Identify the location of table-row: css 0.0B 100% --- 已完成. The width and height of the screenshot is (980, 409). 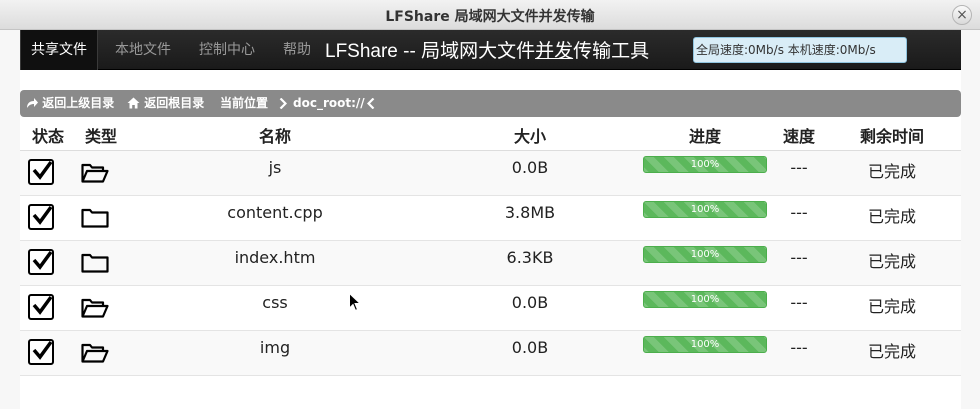
(490, 308).